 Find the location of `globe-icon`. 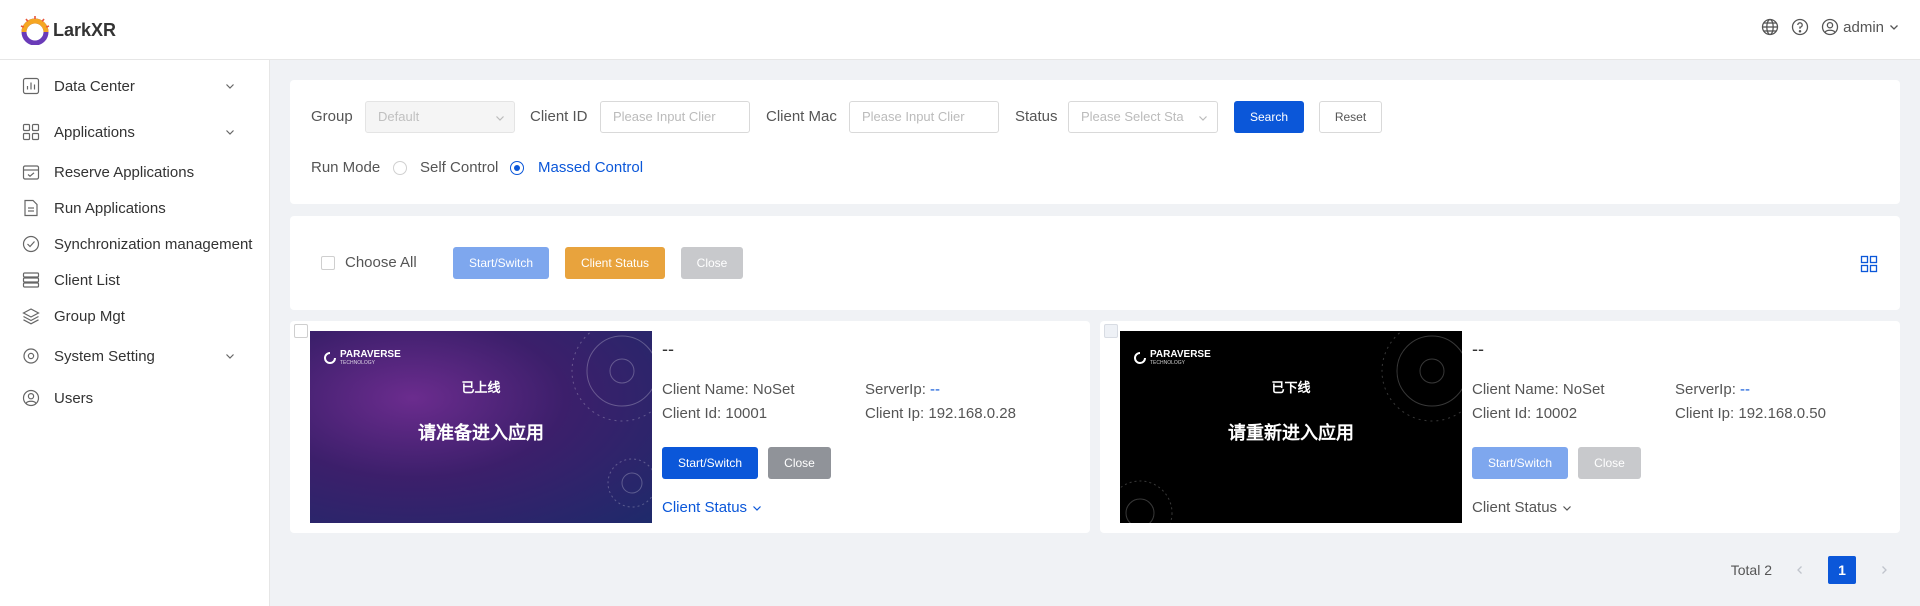

globe-icon is located at coordinates (1770, 27).